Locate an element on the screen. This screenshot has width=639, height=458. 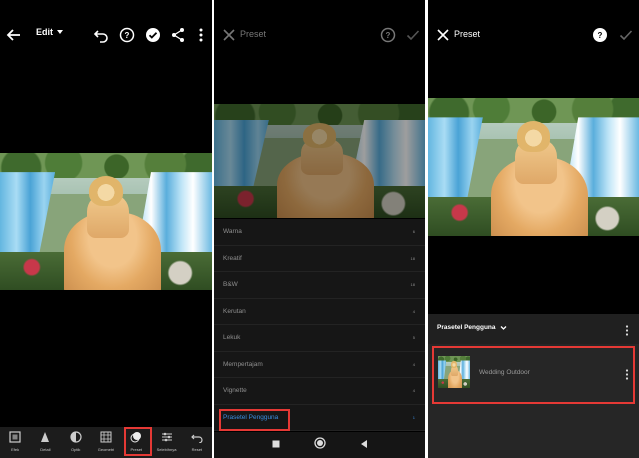
tool-label: Detail is located at coordinates (45, 449).